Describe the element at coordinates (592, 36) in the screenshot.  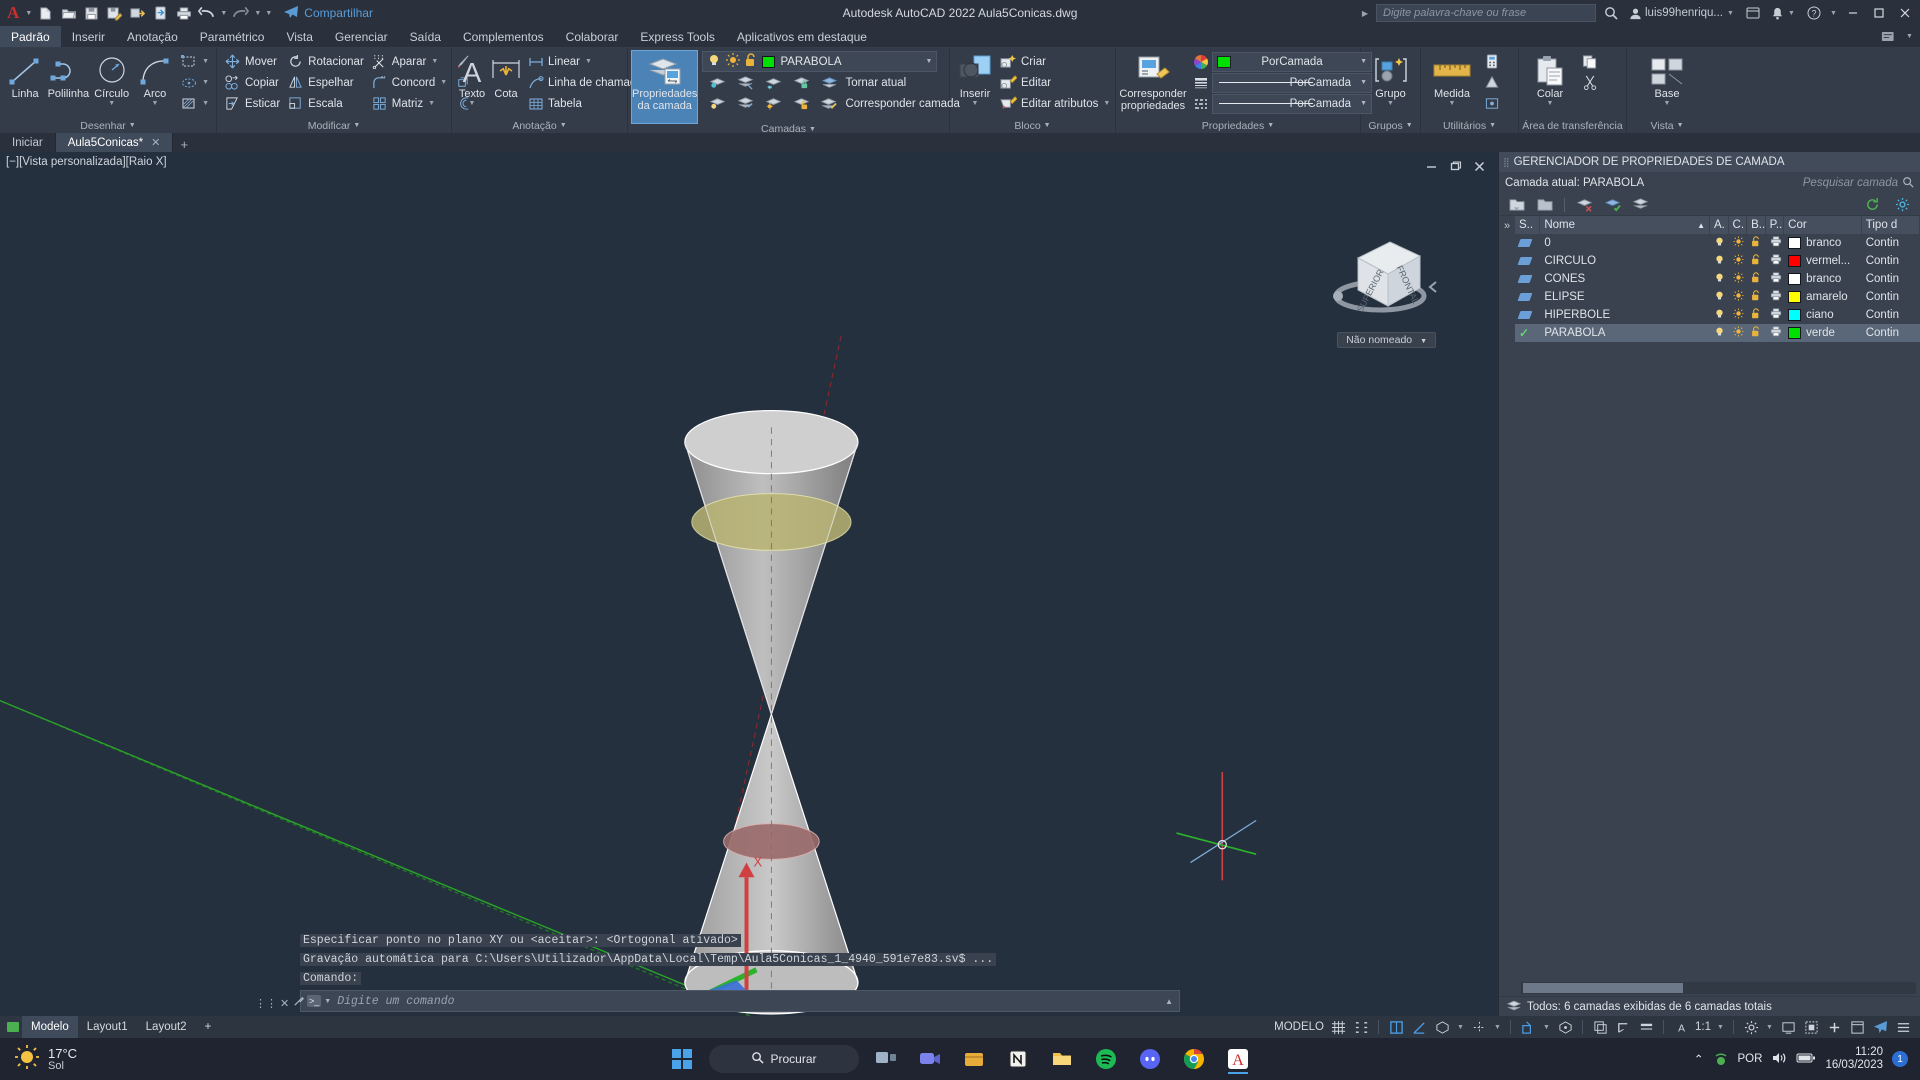
I see `ribbon-tab-colaborar: Colaborar` at that location.